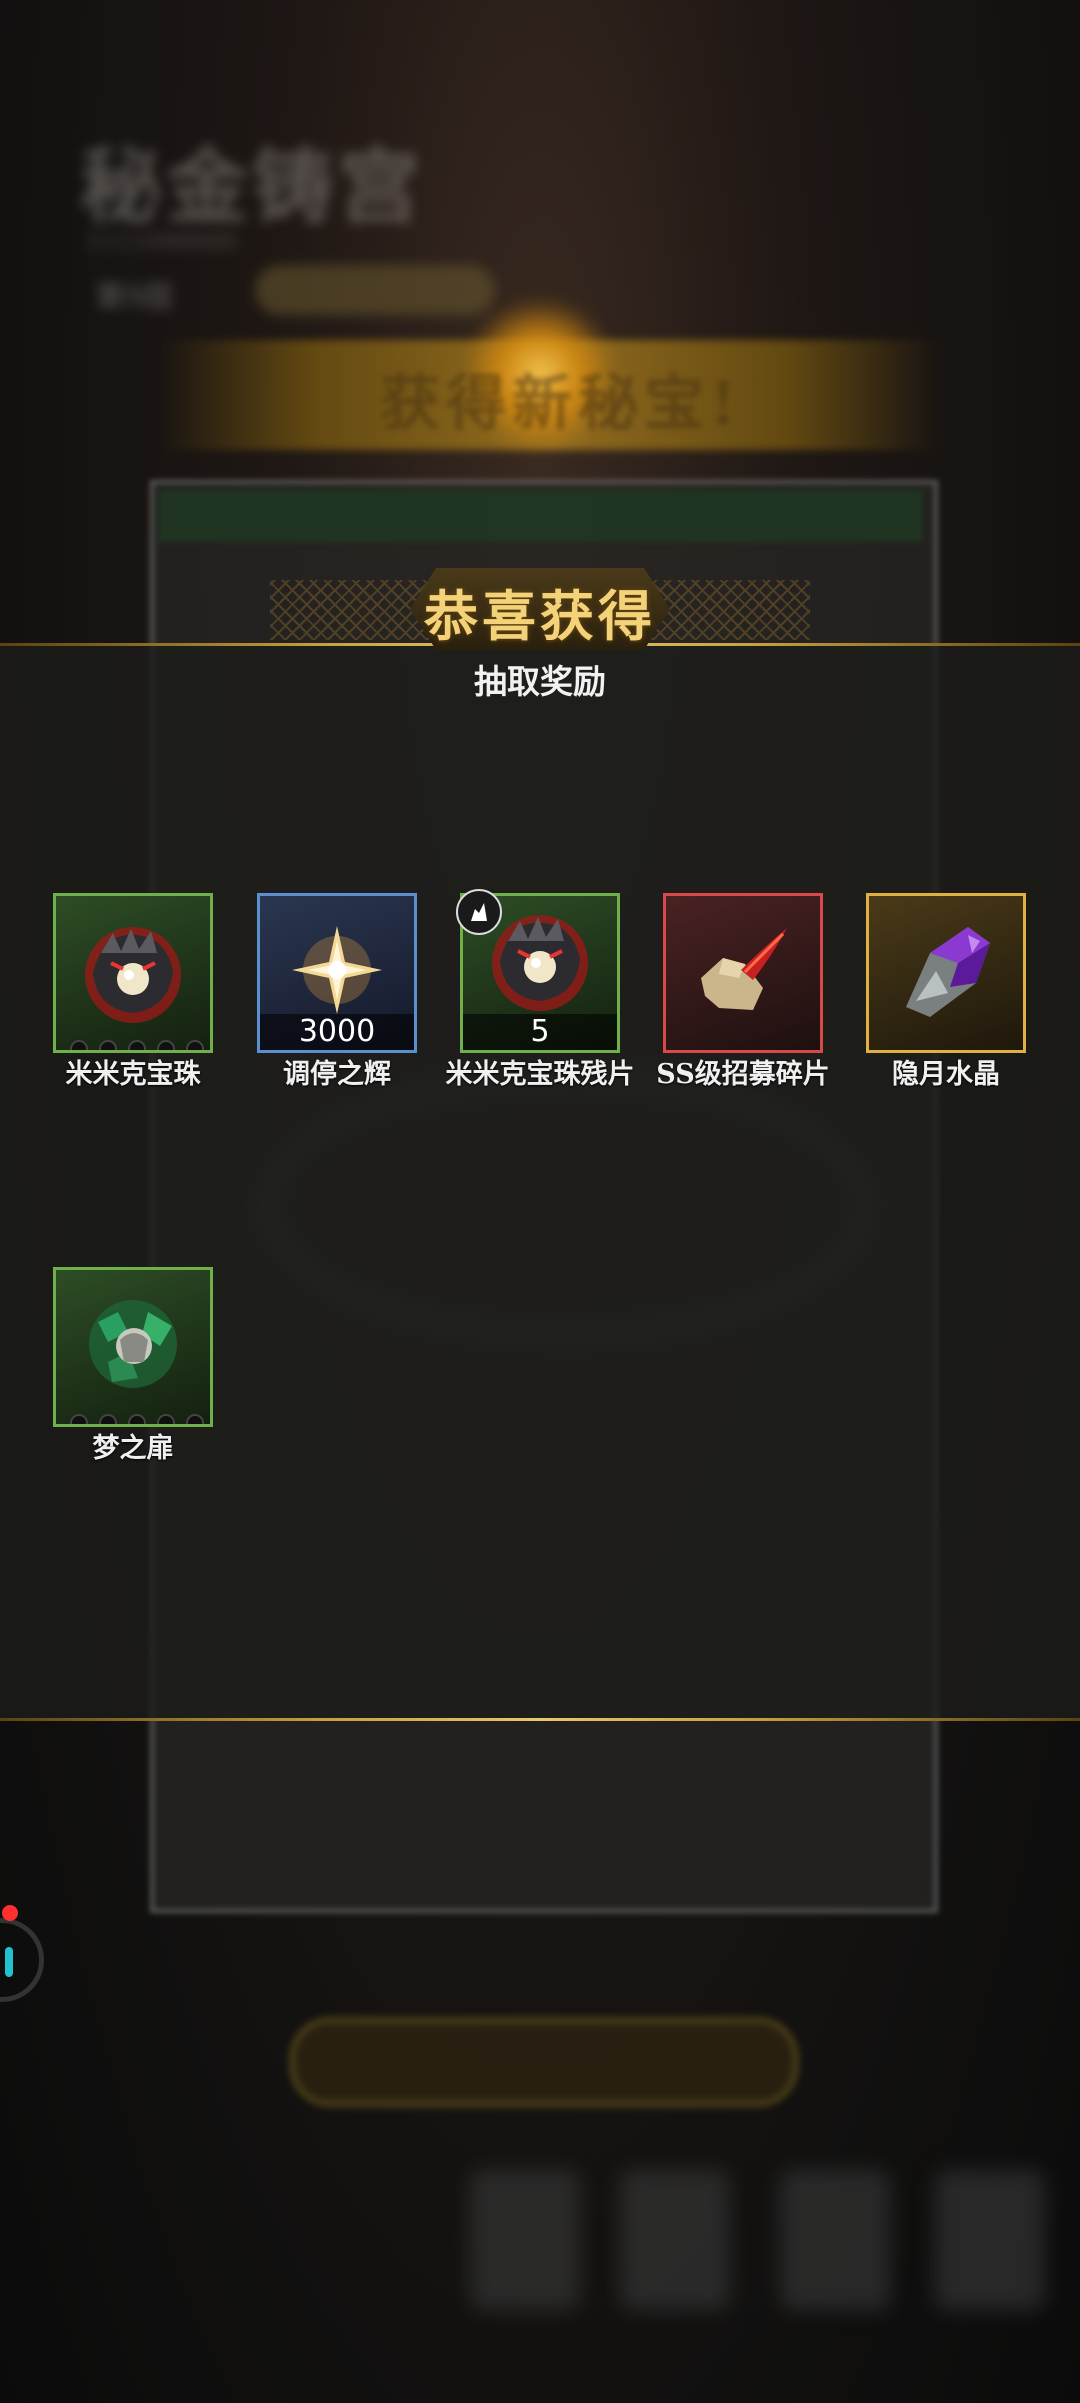 The width and height of the screenshot is (1080, 2403). Describe the element at coordinates (540, 616) in the screenshot. I see `reward-title: 恭喜获得` at that location.